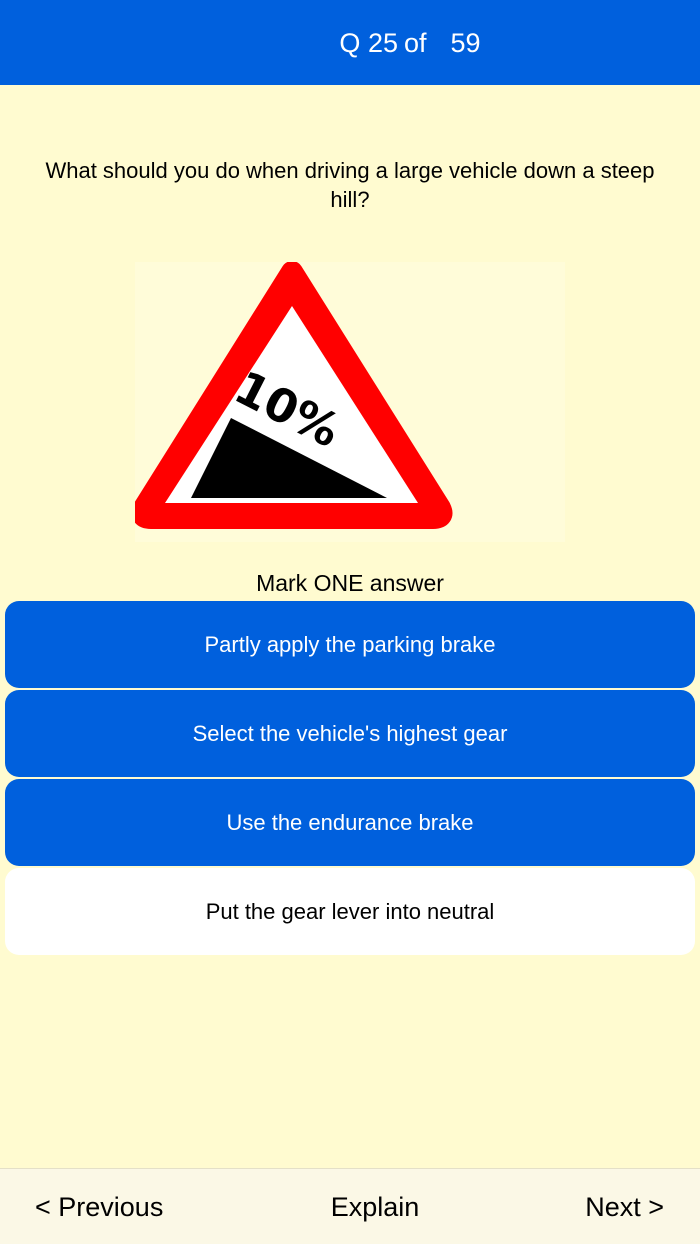 Image resolution: width=700 pixels, height=1244 pixels. I want to click on answer-option-label: Partly apply the parking brake, so click(350, 644).